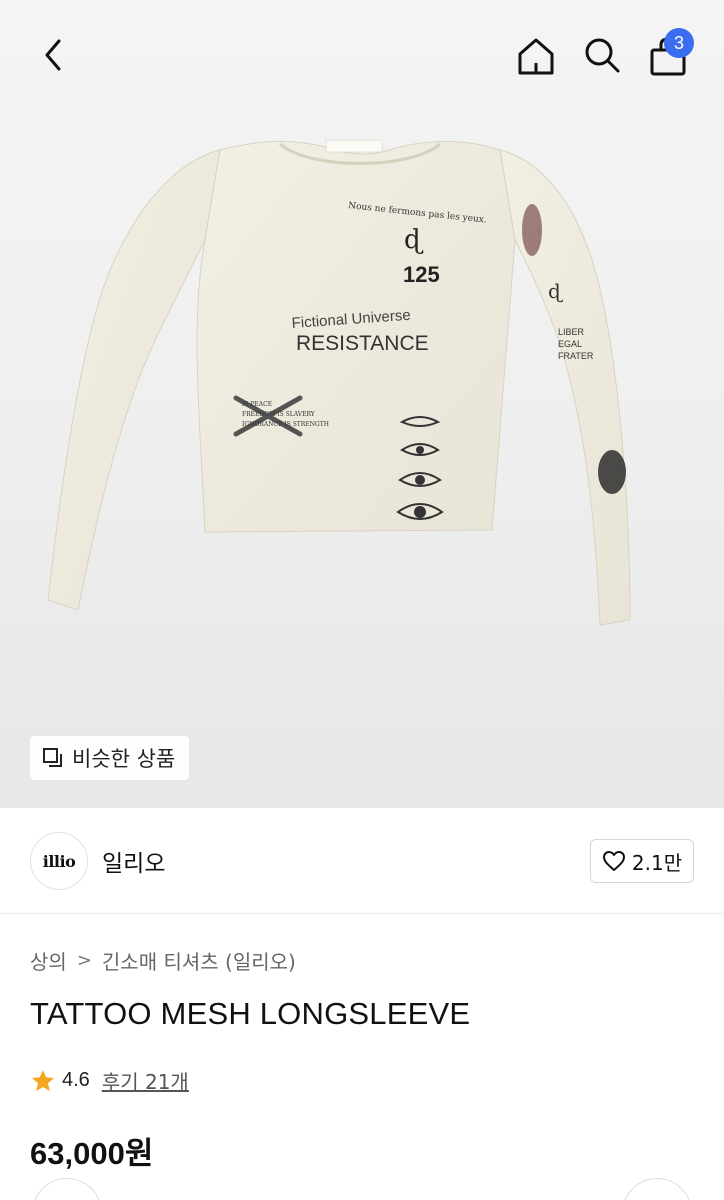 Image resolution: width=724 pixels, height=1200 pixels. I want to click on brand-name: 일리오, so click(133, 861).